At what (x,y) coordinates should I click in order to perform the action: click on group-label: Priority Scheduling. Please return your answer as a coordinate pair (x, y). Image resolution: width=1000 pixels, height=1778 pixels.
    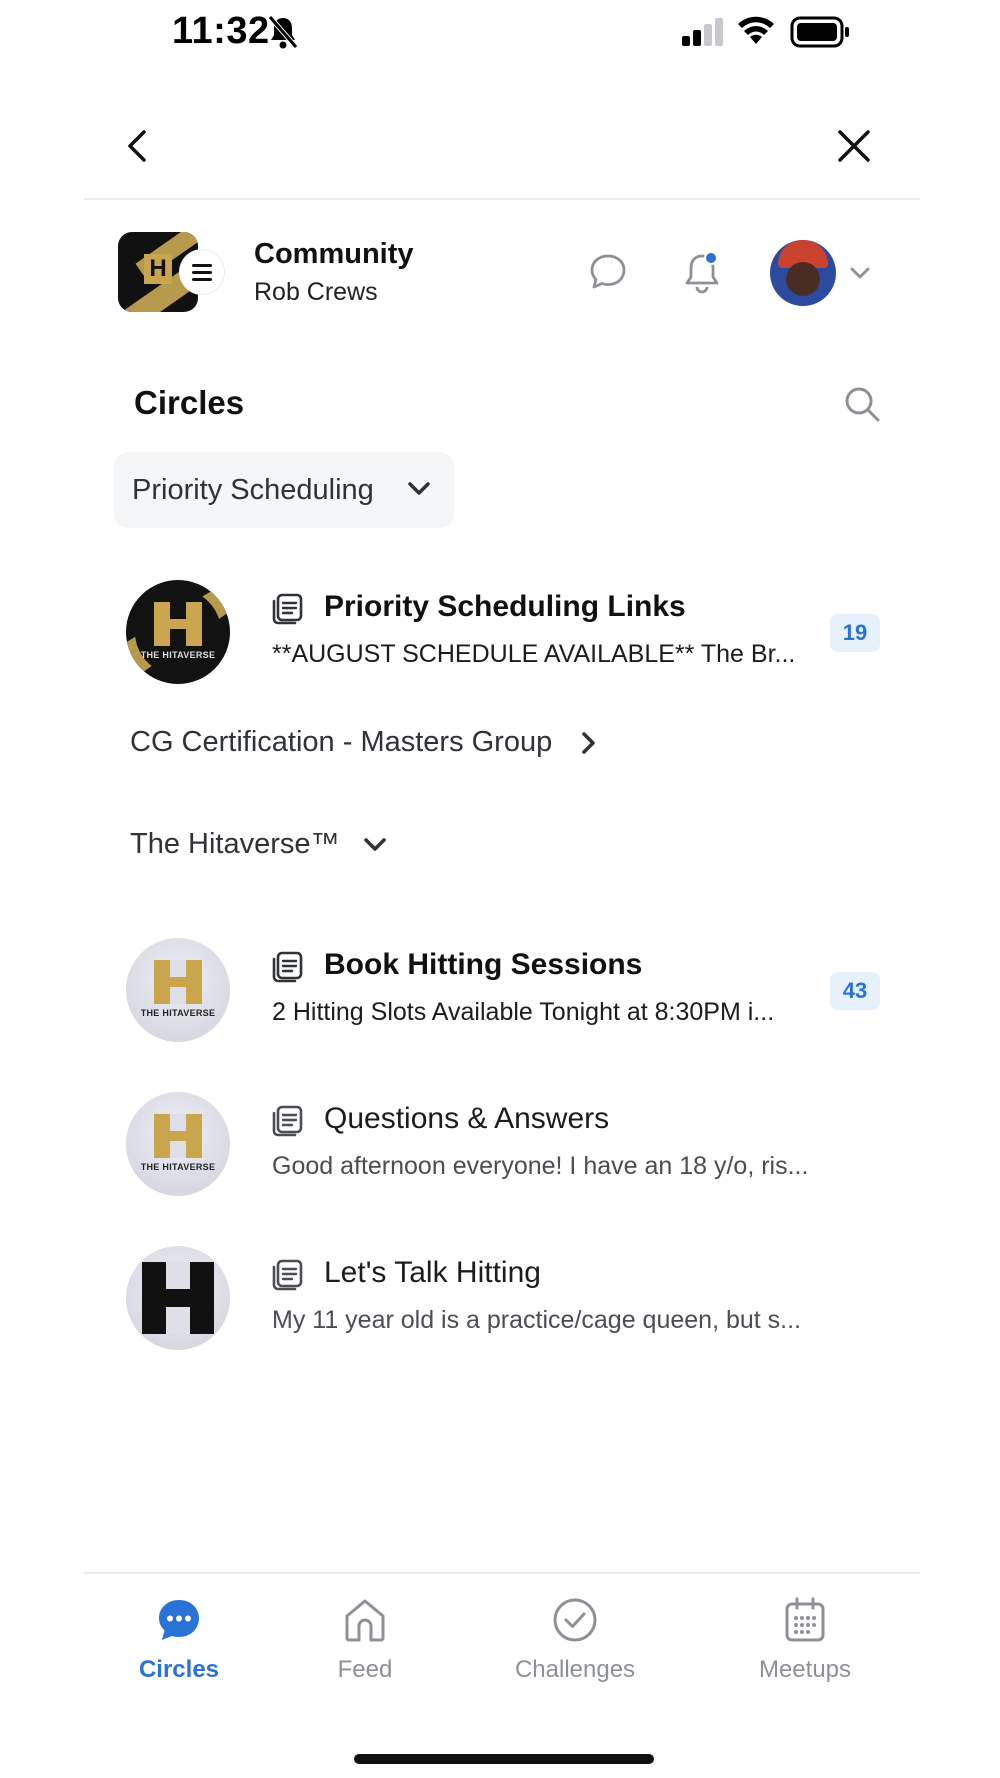
    Looking at the image, I should click on (253, 490).